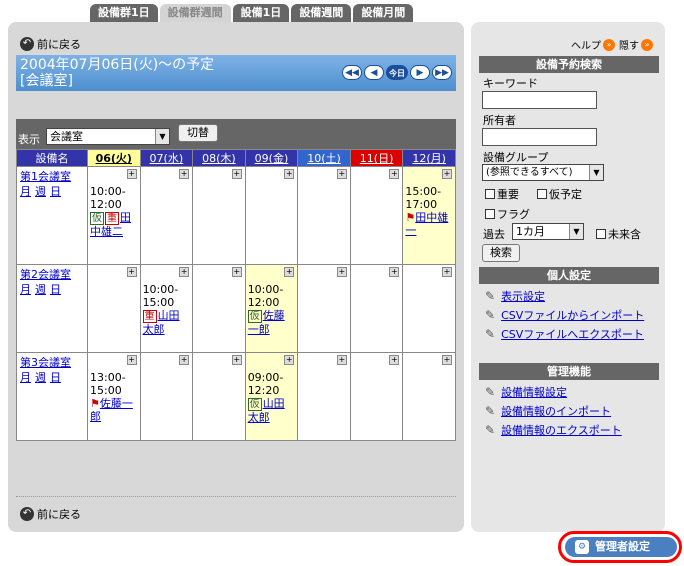  I want to click on prev-week-button: ◀◀, so click(352, 72).